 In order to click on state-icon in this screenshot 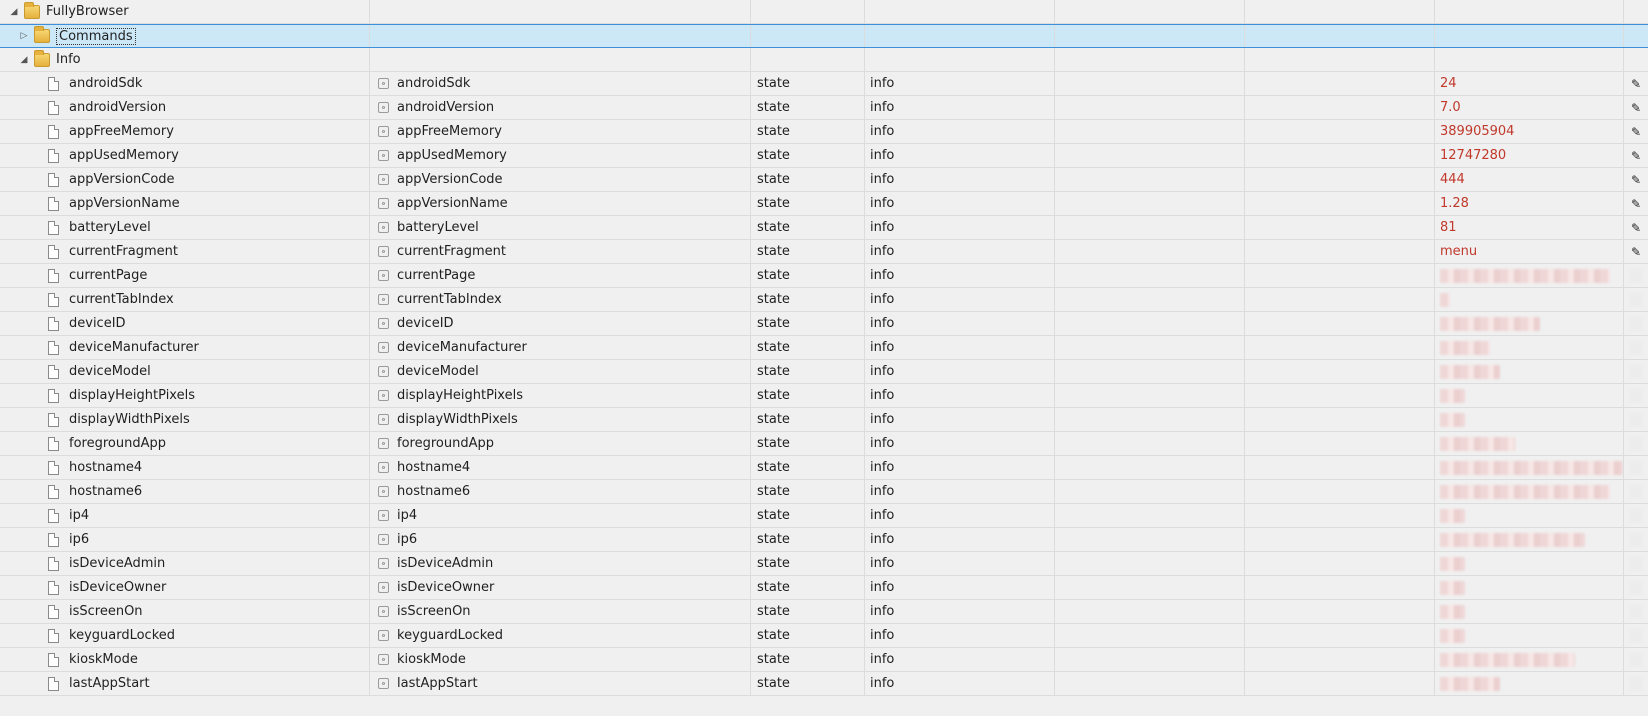, I will do `click(383, 83)`.